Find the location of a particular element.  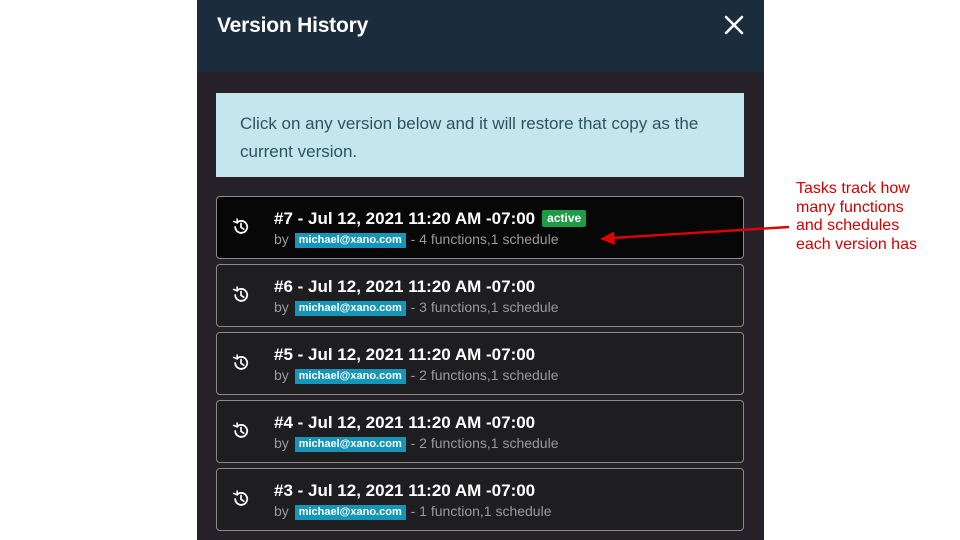

version-summary: - 4 functions,1 schedule is located at coordinates (484, 239).